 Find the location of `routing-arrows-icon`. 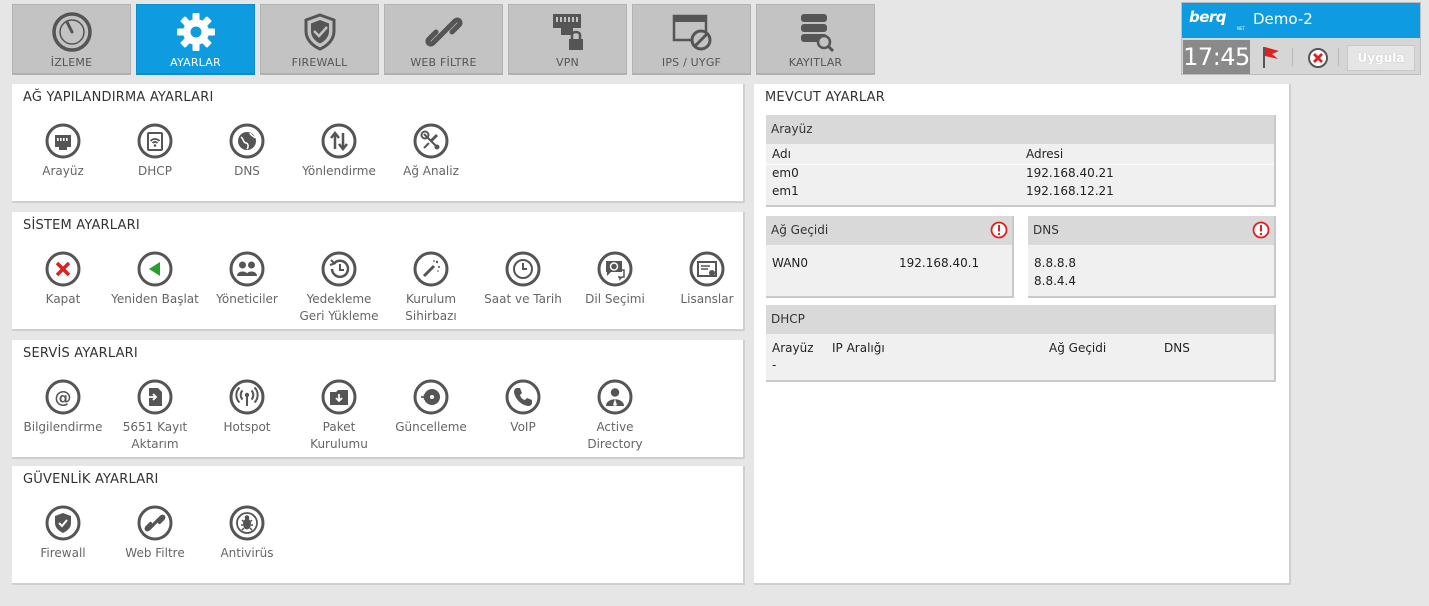

routing-arrows-icon is located at coordinates (339, 141).